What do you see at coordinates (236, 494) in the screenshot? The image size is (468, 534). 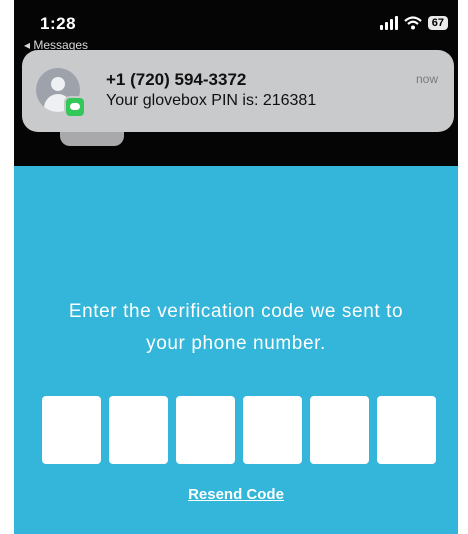 I see `resend-code-link: Resend Code` at bounding box center [236, 494].